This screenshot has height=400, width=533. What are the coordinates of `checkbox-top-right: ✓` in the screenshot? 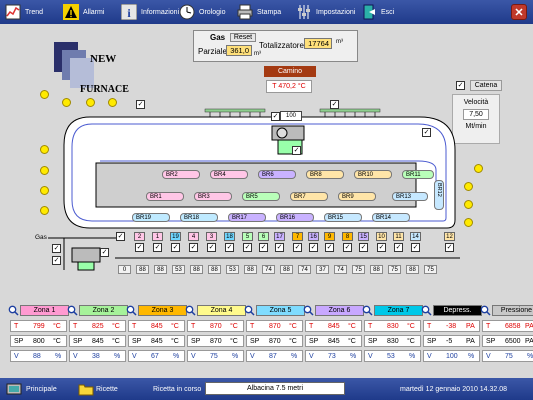 It's located at (334, 104).